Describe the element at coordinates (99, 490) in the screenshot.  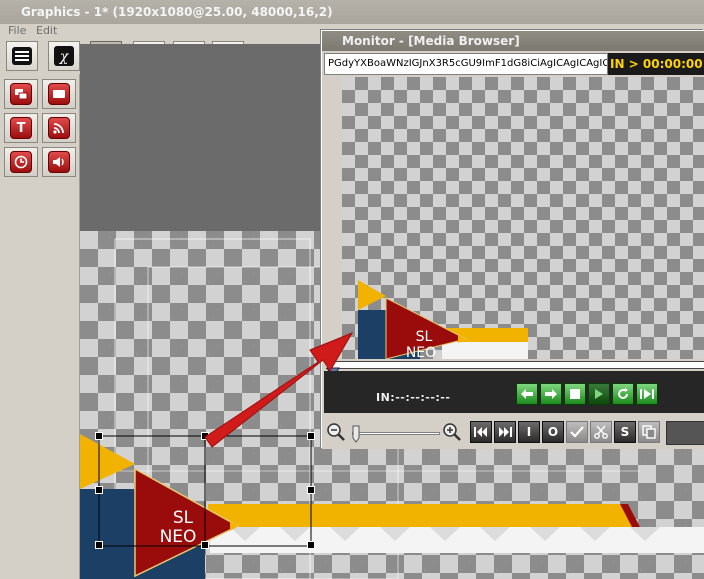
I see `resize-handle-left` at that location.